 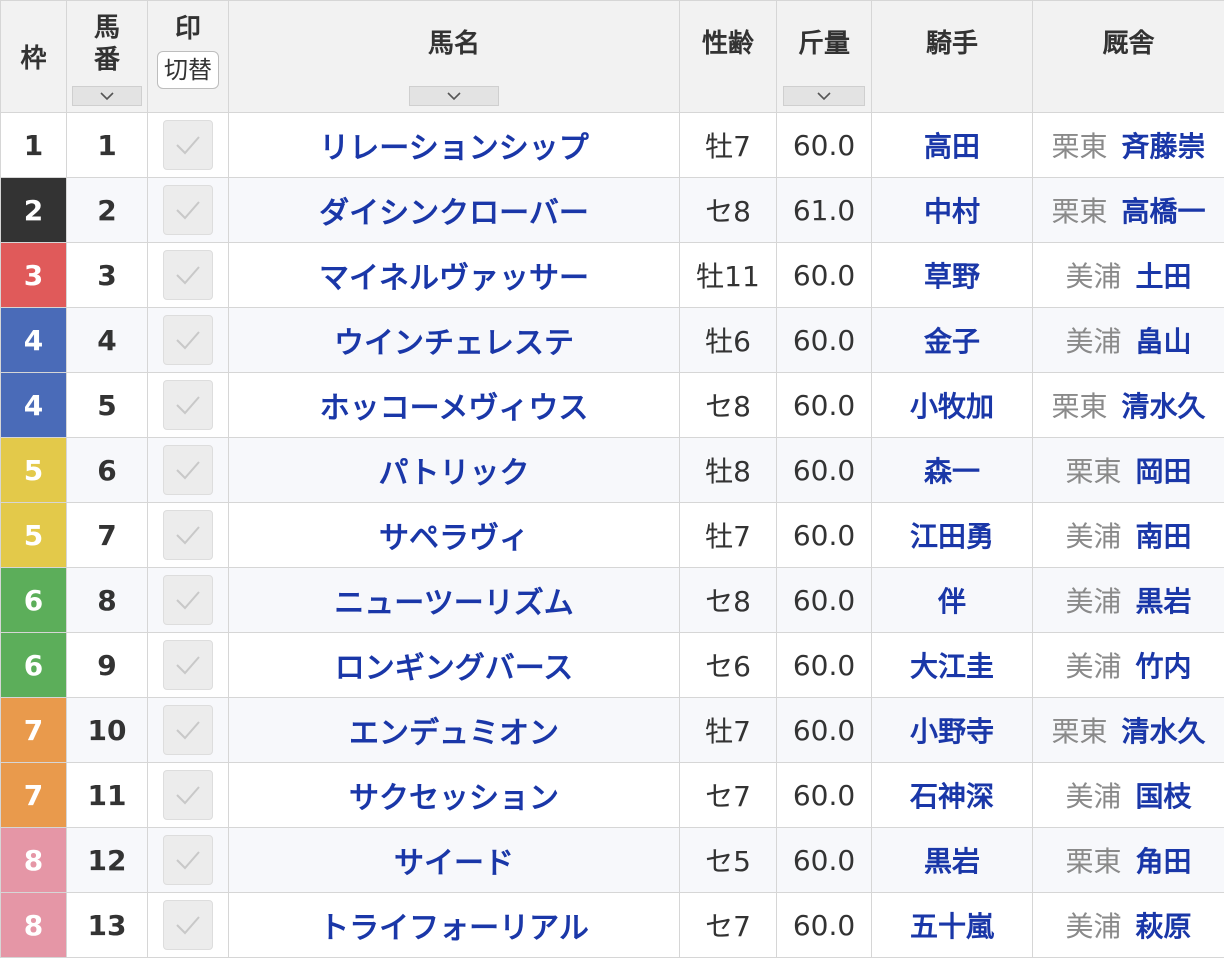 I want to click on jockey-cell: 高田, so click(x=952, y=145).